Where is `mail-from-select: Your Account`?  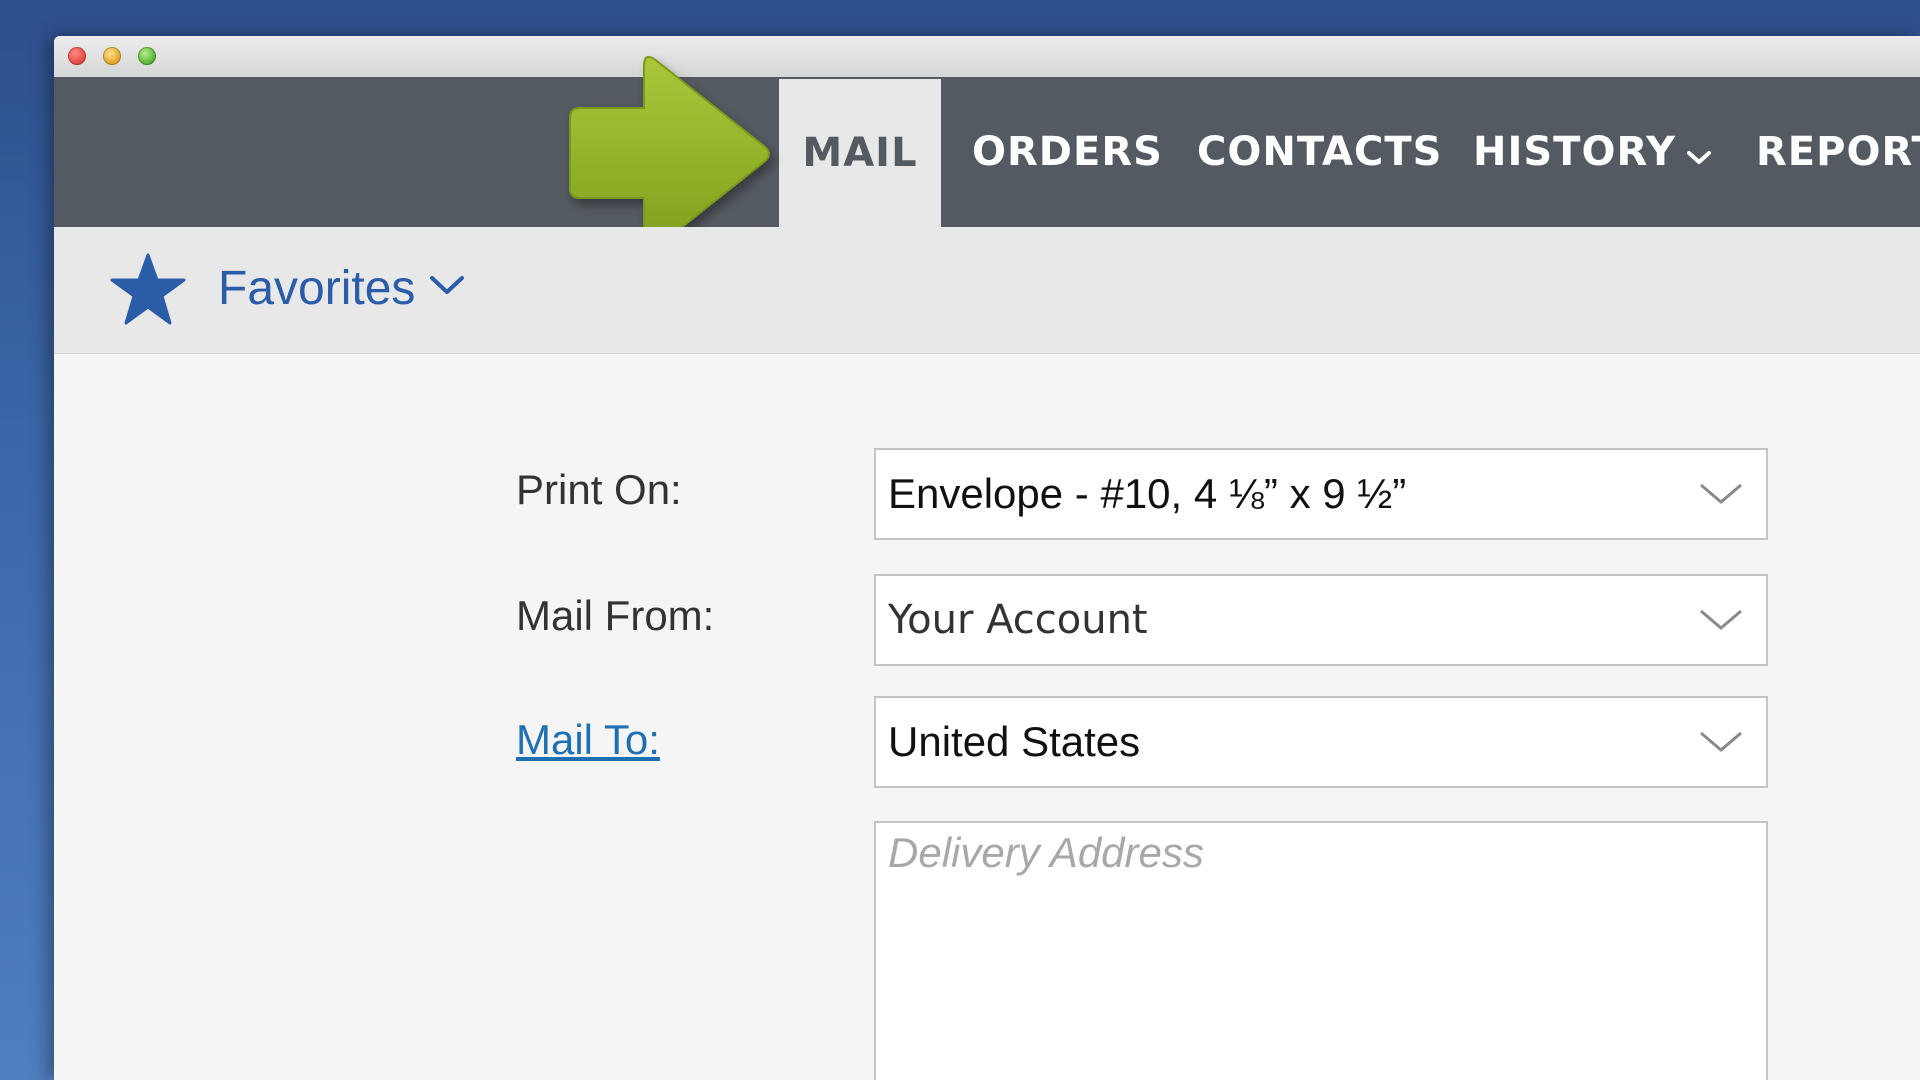 mail-from-select: Your Account is located at coordinates (1321, 620).